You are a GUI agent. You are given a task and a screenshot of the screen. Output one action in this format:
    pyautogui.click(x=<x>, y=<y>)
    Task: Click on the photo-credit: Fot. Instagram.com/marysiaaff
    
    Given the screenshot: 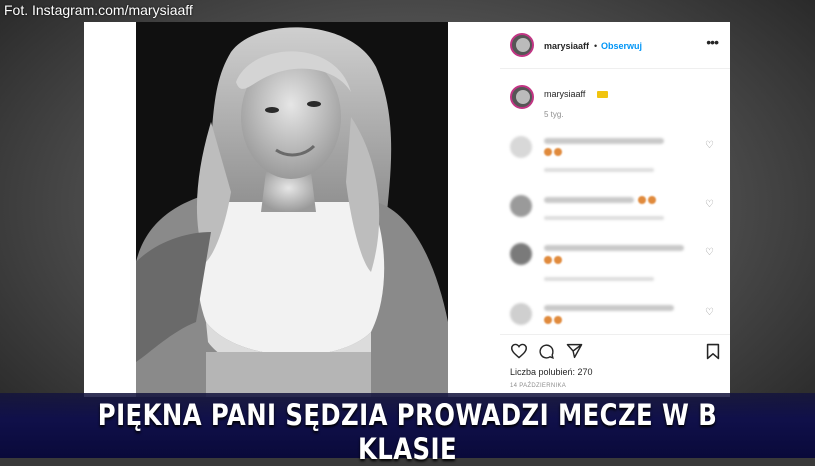 What is the action you would take?
    pyautogui.click(x=98, y=10)
    